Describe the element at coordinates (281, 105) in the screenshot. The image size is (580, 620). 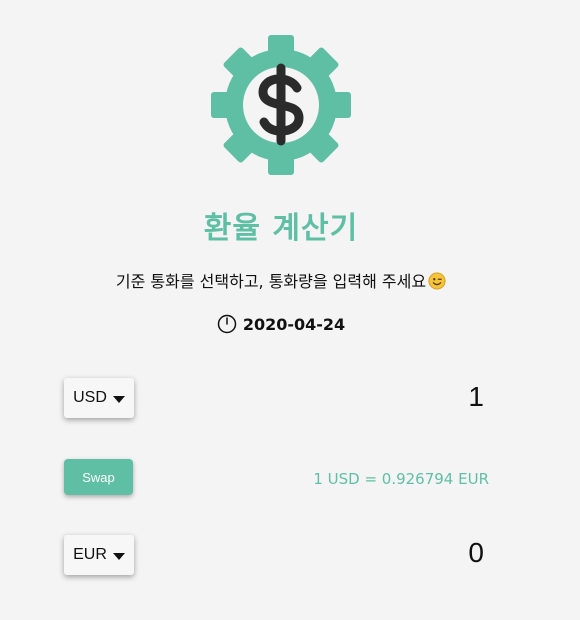
I see `gear-dollar-icon` at that location.